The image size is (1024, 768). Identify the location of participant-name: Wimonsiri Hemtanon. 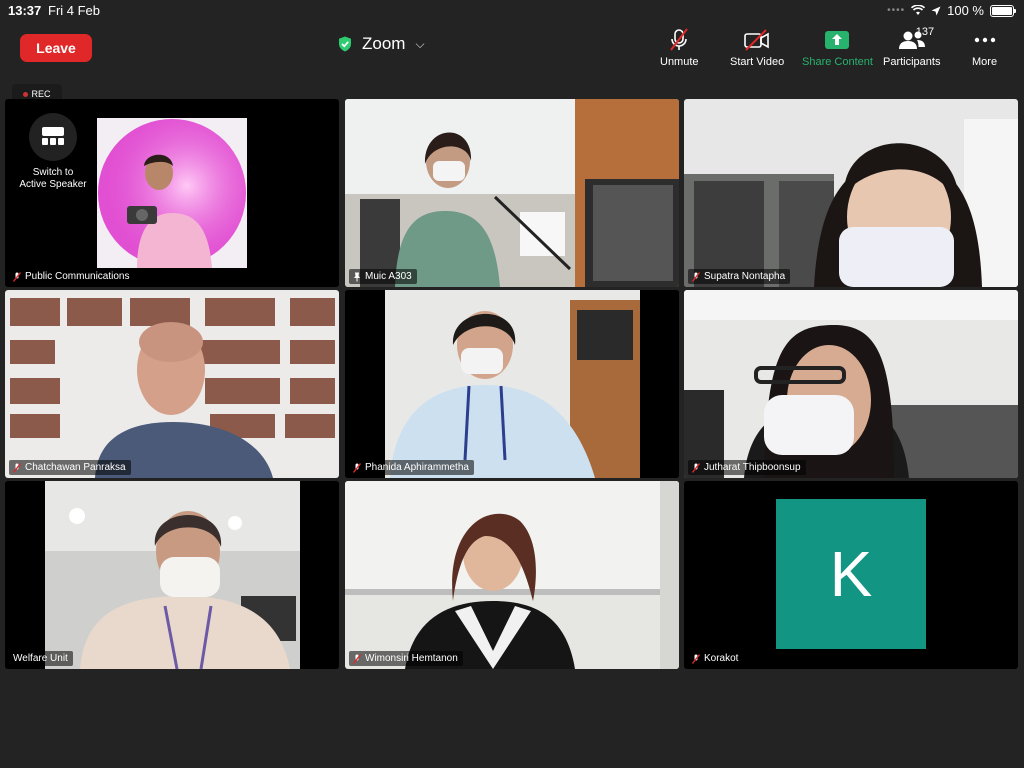
(411, 658).